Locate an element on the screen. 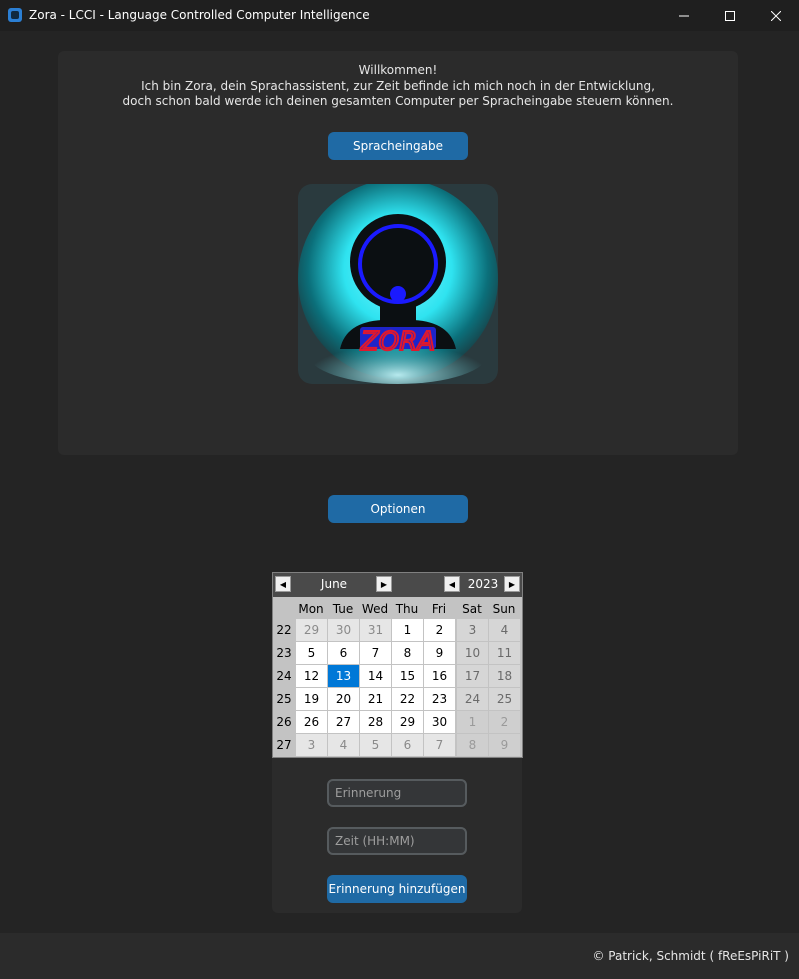  calendar-year: 2023 is located at coordinates (483, 584).